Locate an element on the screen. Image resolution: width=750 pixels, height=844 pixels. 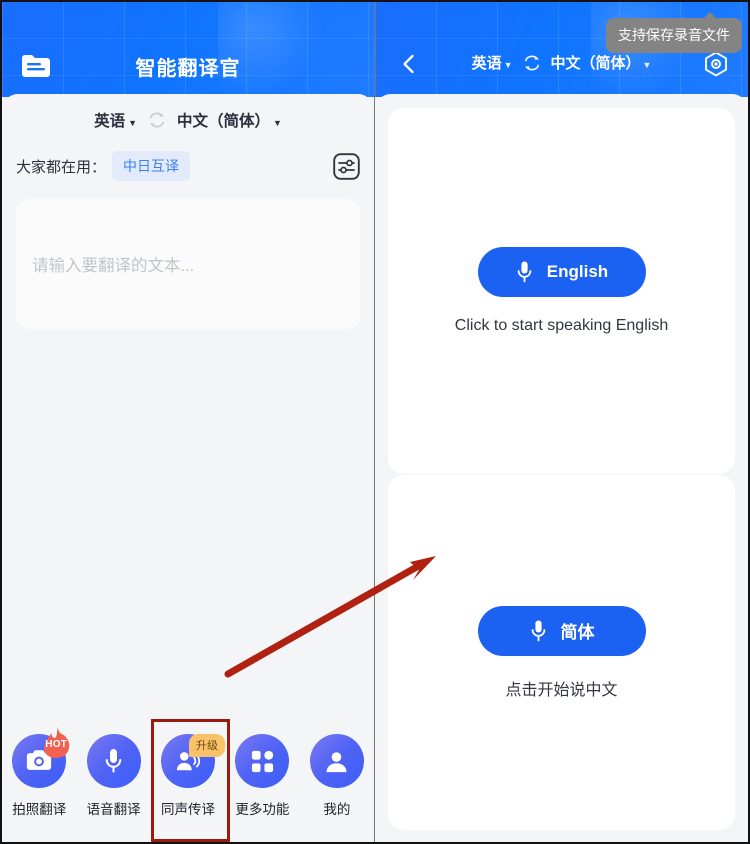
left-app-header: 智能翻译官 is located at coordinates (188, 49).